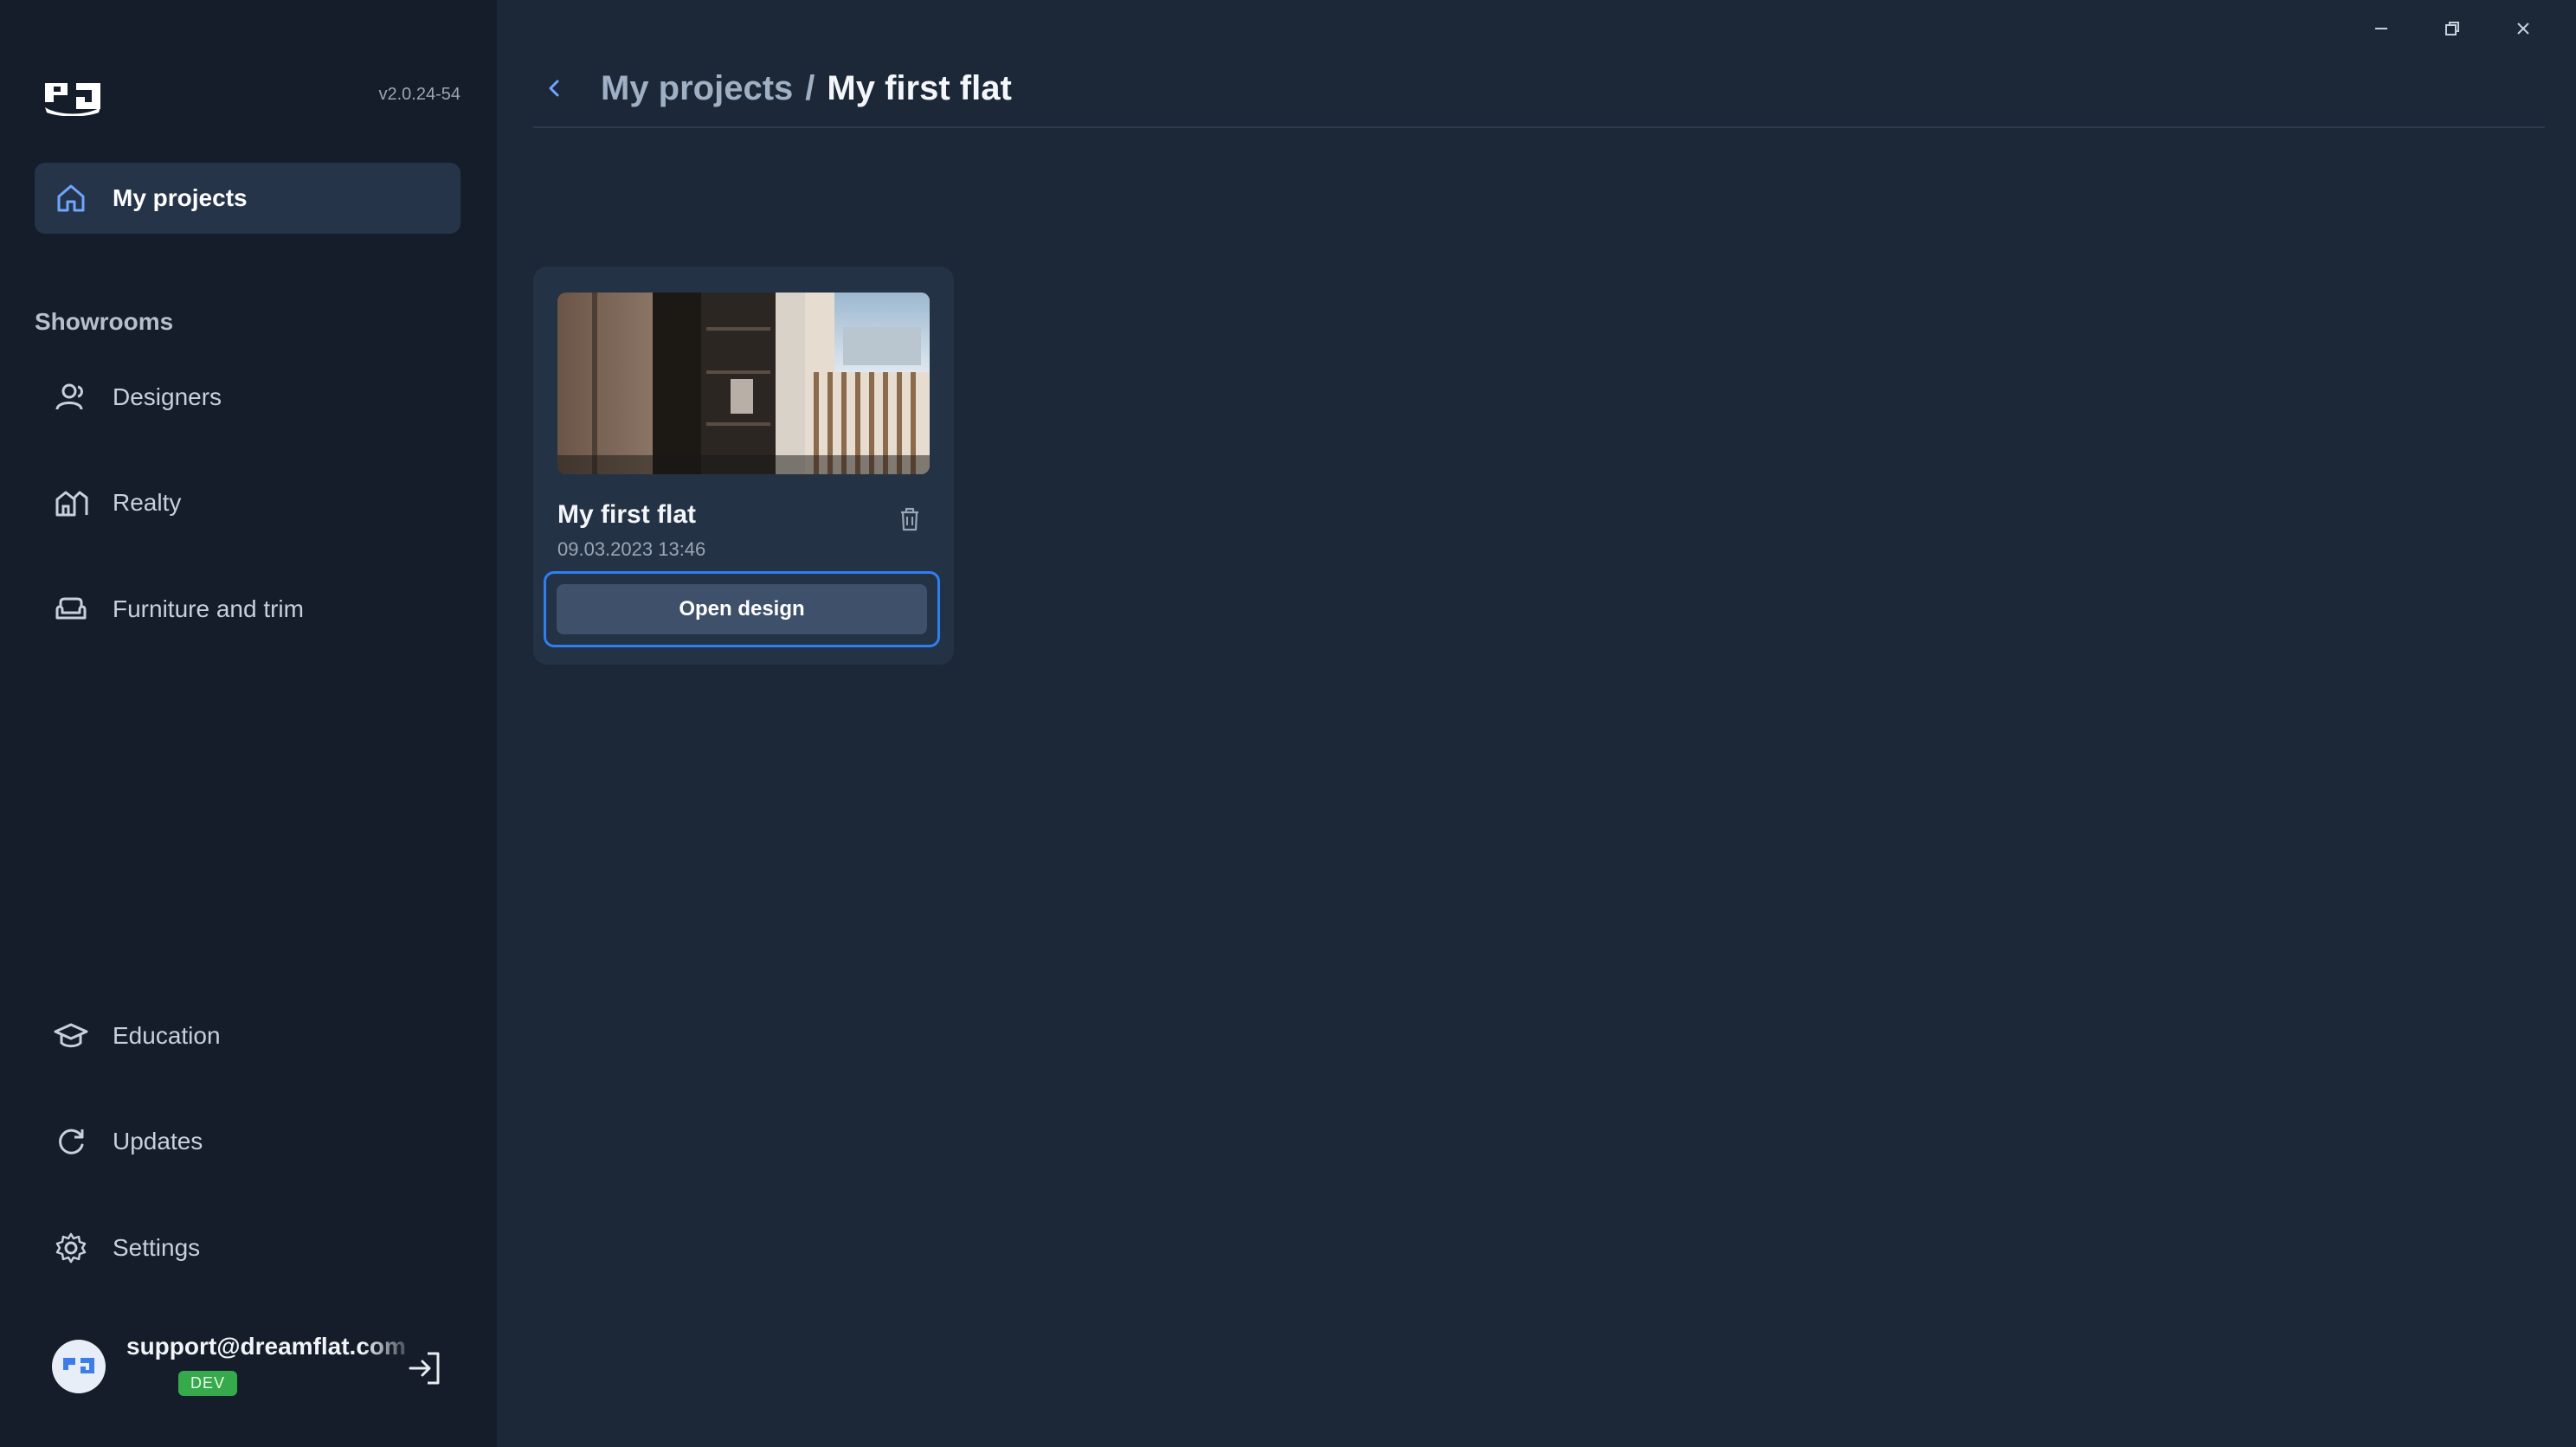  Describe the element at coordinates (71, 397) in the screenshot. I see `users-icon` at that location.